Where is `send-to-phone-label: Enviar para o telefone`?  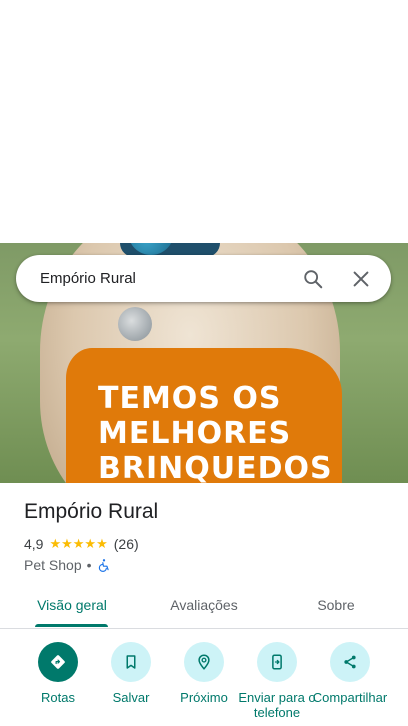 send-to-phone-label: Enviar para o telefone is located at coordinates (277, 705).